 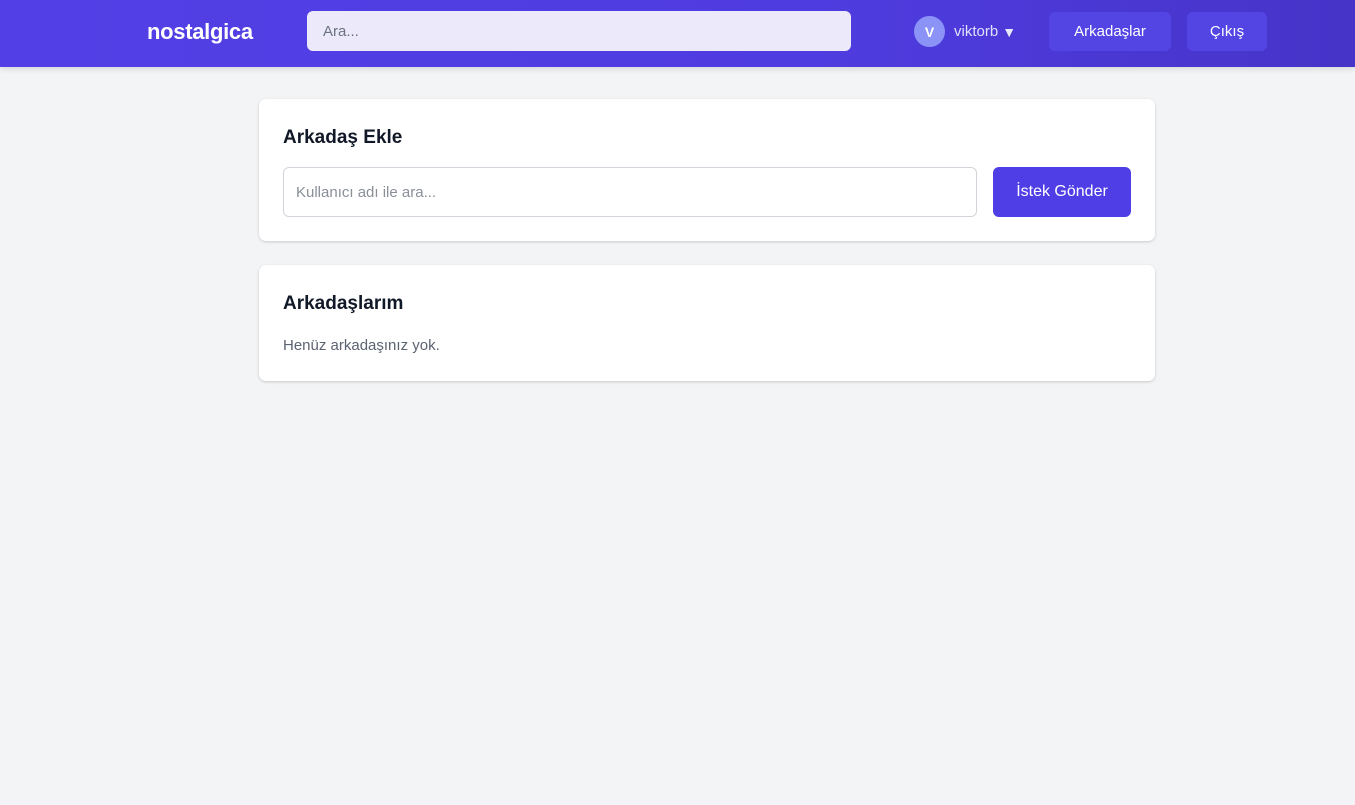 I want to click on friends-list-card: Arkadaşlarım Henüz arkadaşınız yok., so click(x=707, y=323).